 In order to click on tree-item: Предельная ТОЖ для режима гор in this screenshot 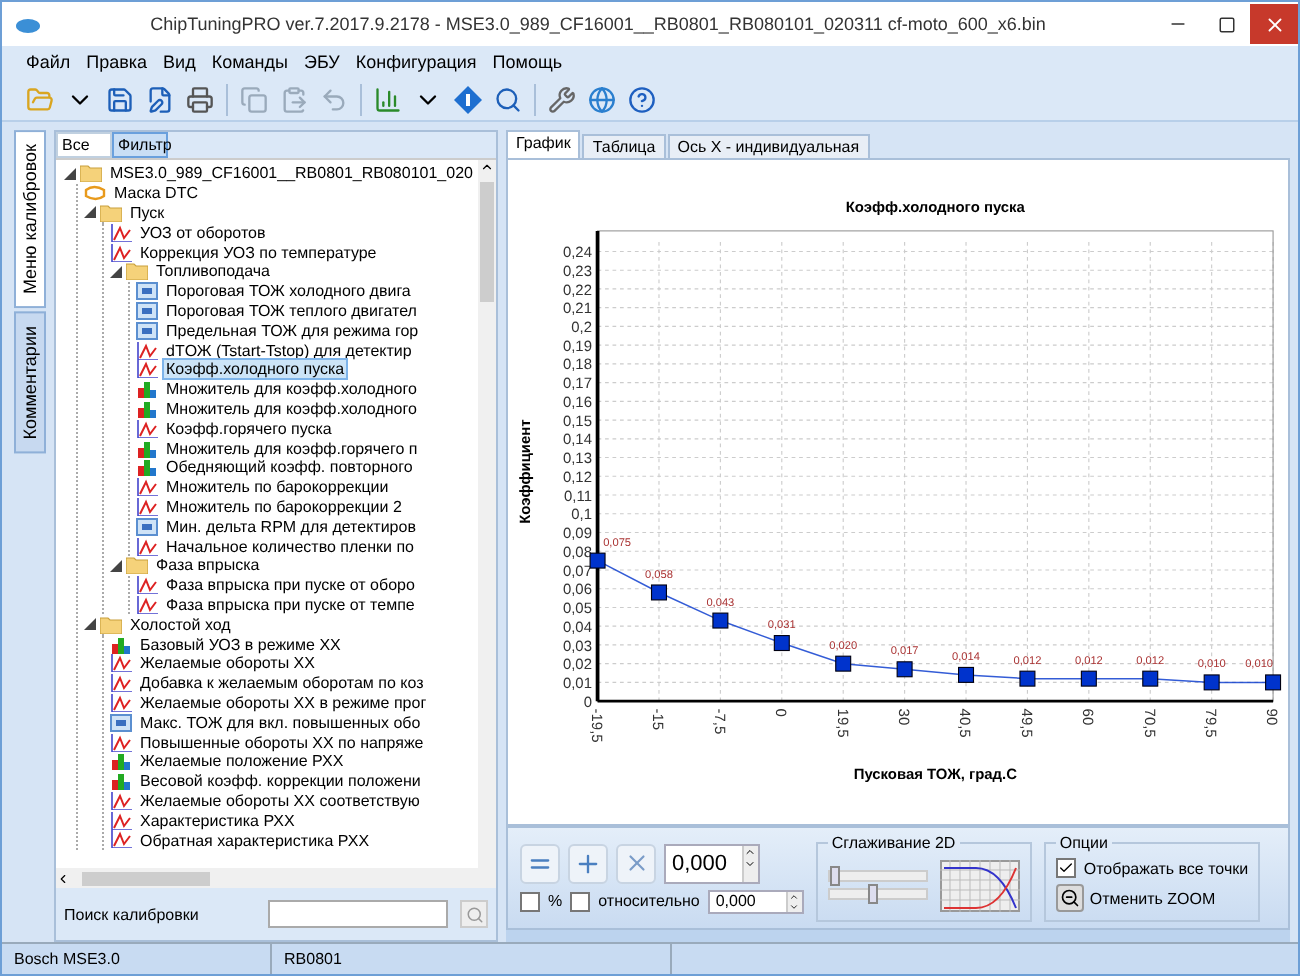, I will do `click(292, 330)`.